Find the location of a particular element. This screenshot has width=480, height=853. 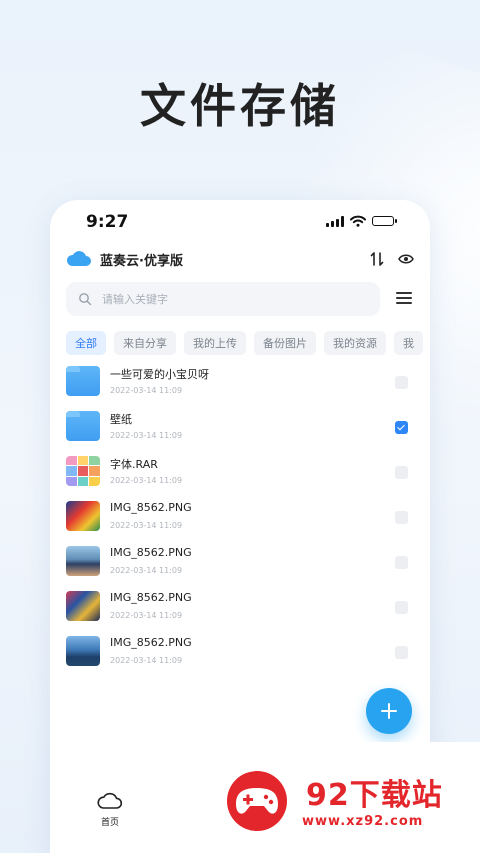

status-icons is located at coordinates (361, 221).